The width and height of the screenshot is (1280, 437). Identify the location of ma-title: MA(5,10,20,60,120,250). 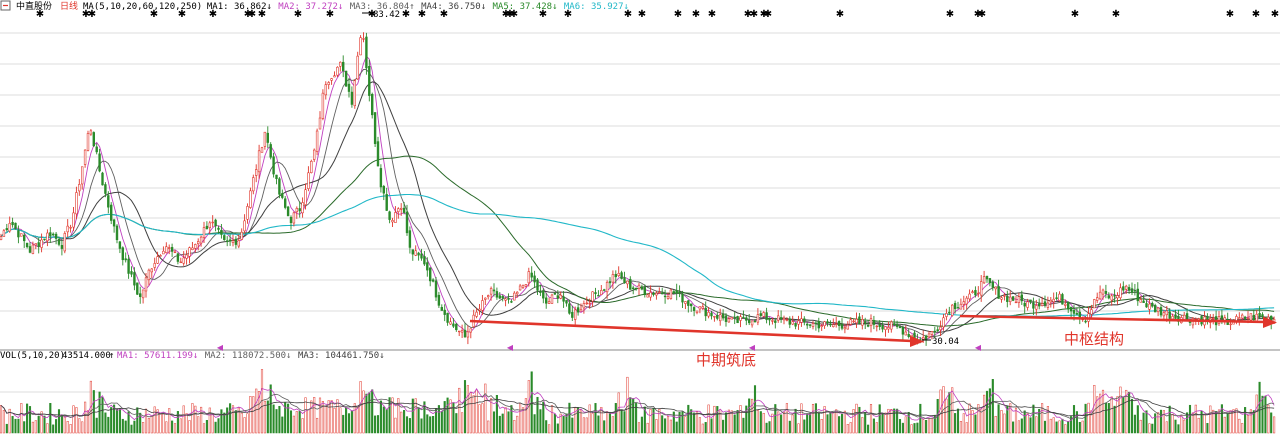
(142, 7).